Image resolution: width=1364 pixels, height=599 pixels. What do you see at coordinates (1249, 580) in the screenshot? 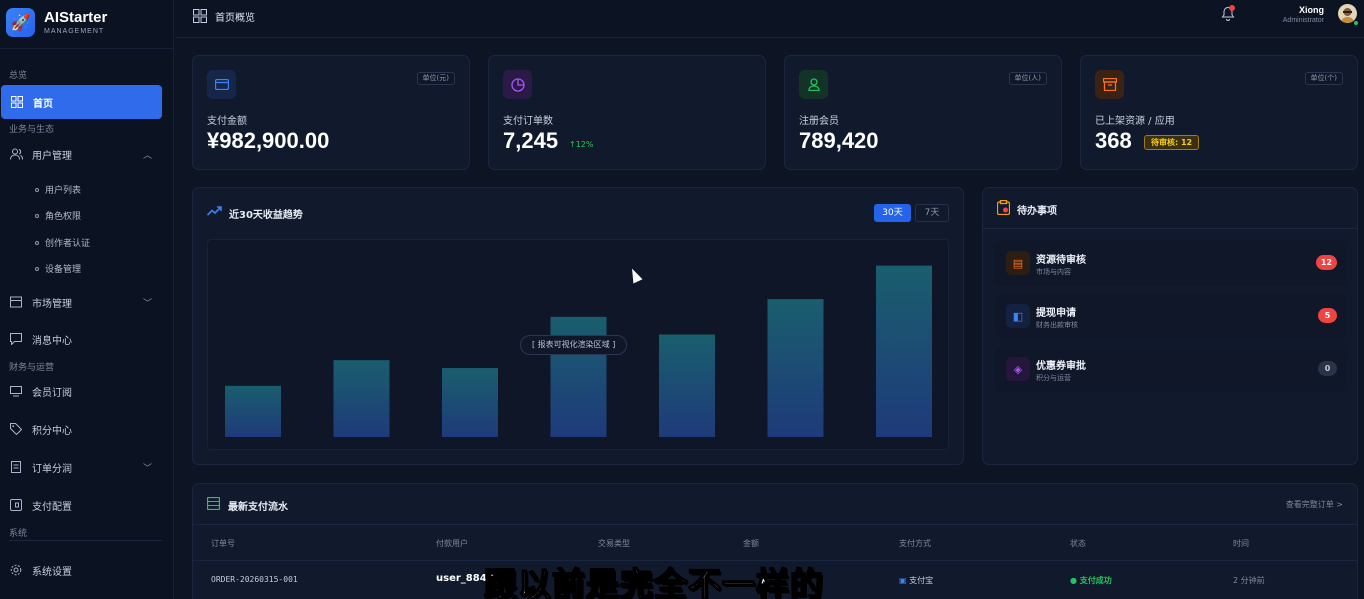
I see `time-cell: 2 分钟前` at bounding box center [1249, 580].